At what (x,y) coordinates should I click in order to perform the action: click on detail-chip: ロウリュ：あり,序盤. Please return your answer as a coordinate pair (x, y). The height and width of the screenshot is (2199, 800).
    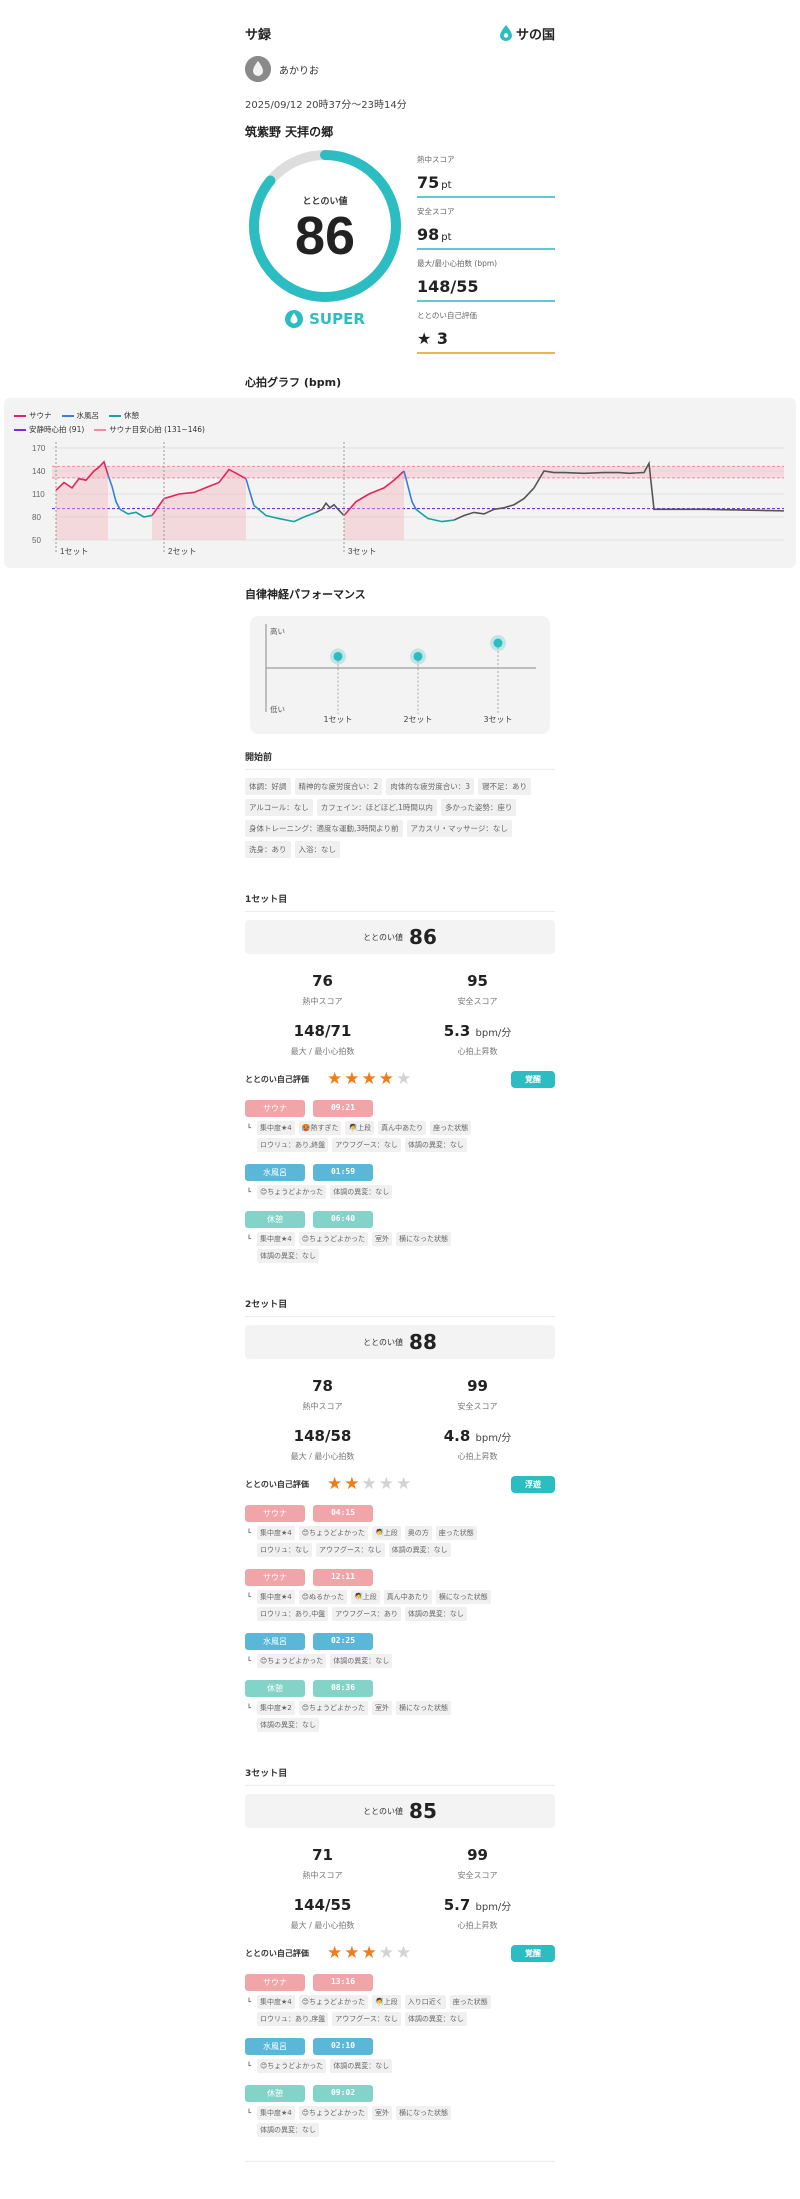
    Looking at the image, I should click on (293, 2019).